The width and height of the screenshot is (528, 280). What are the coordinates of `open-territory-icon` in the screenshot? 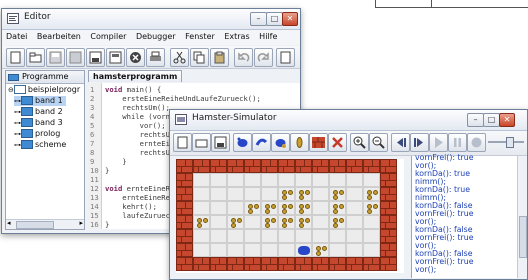 It's located at (201, 143).